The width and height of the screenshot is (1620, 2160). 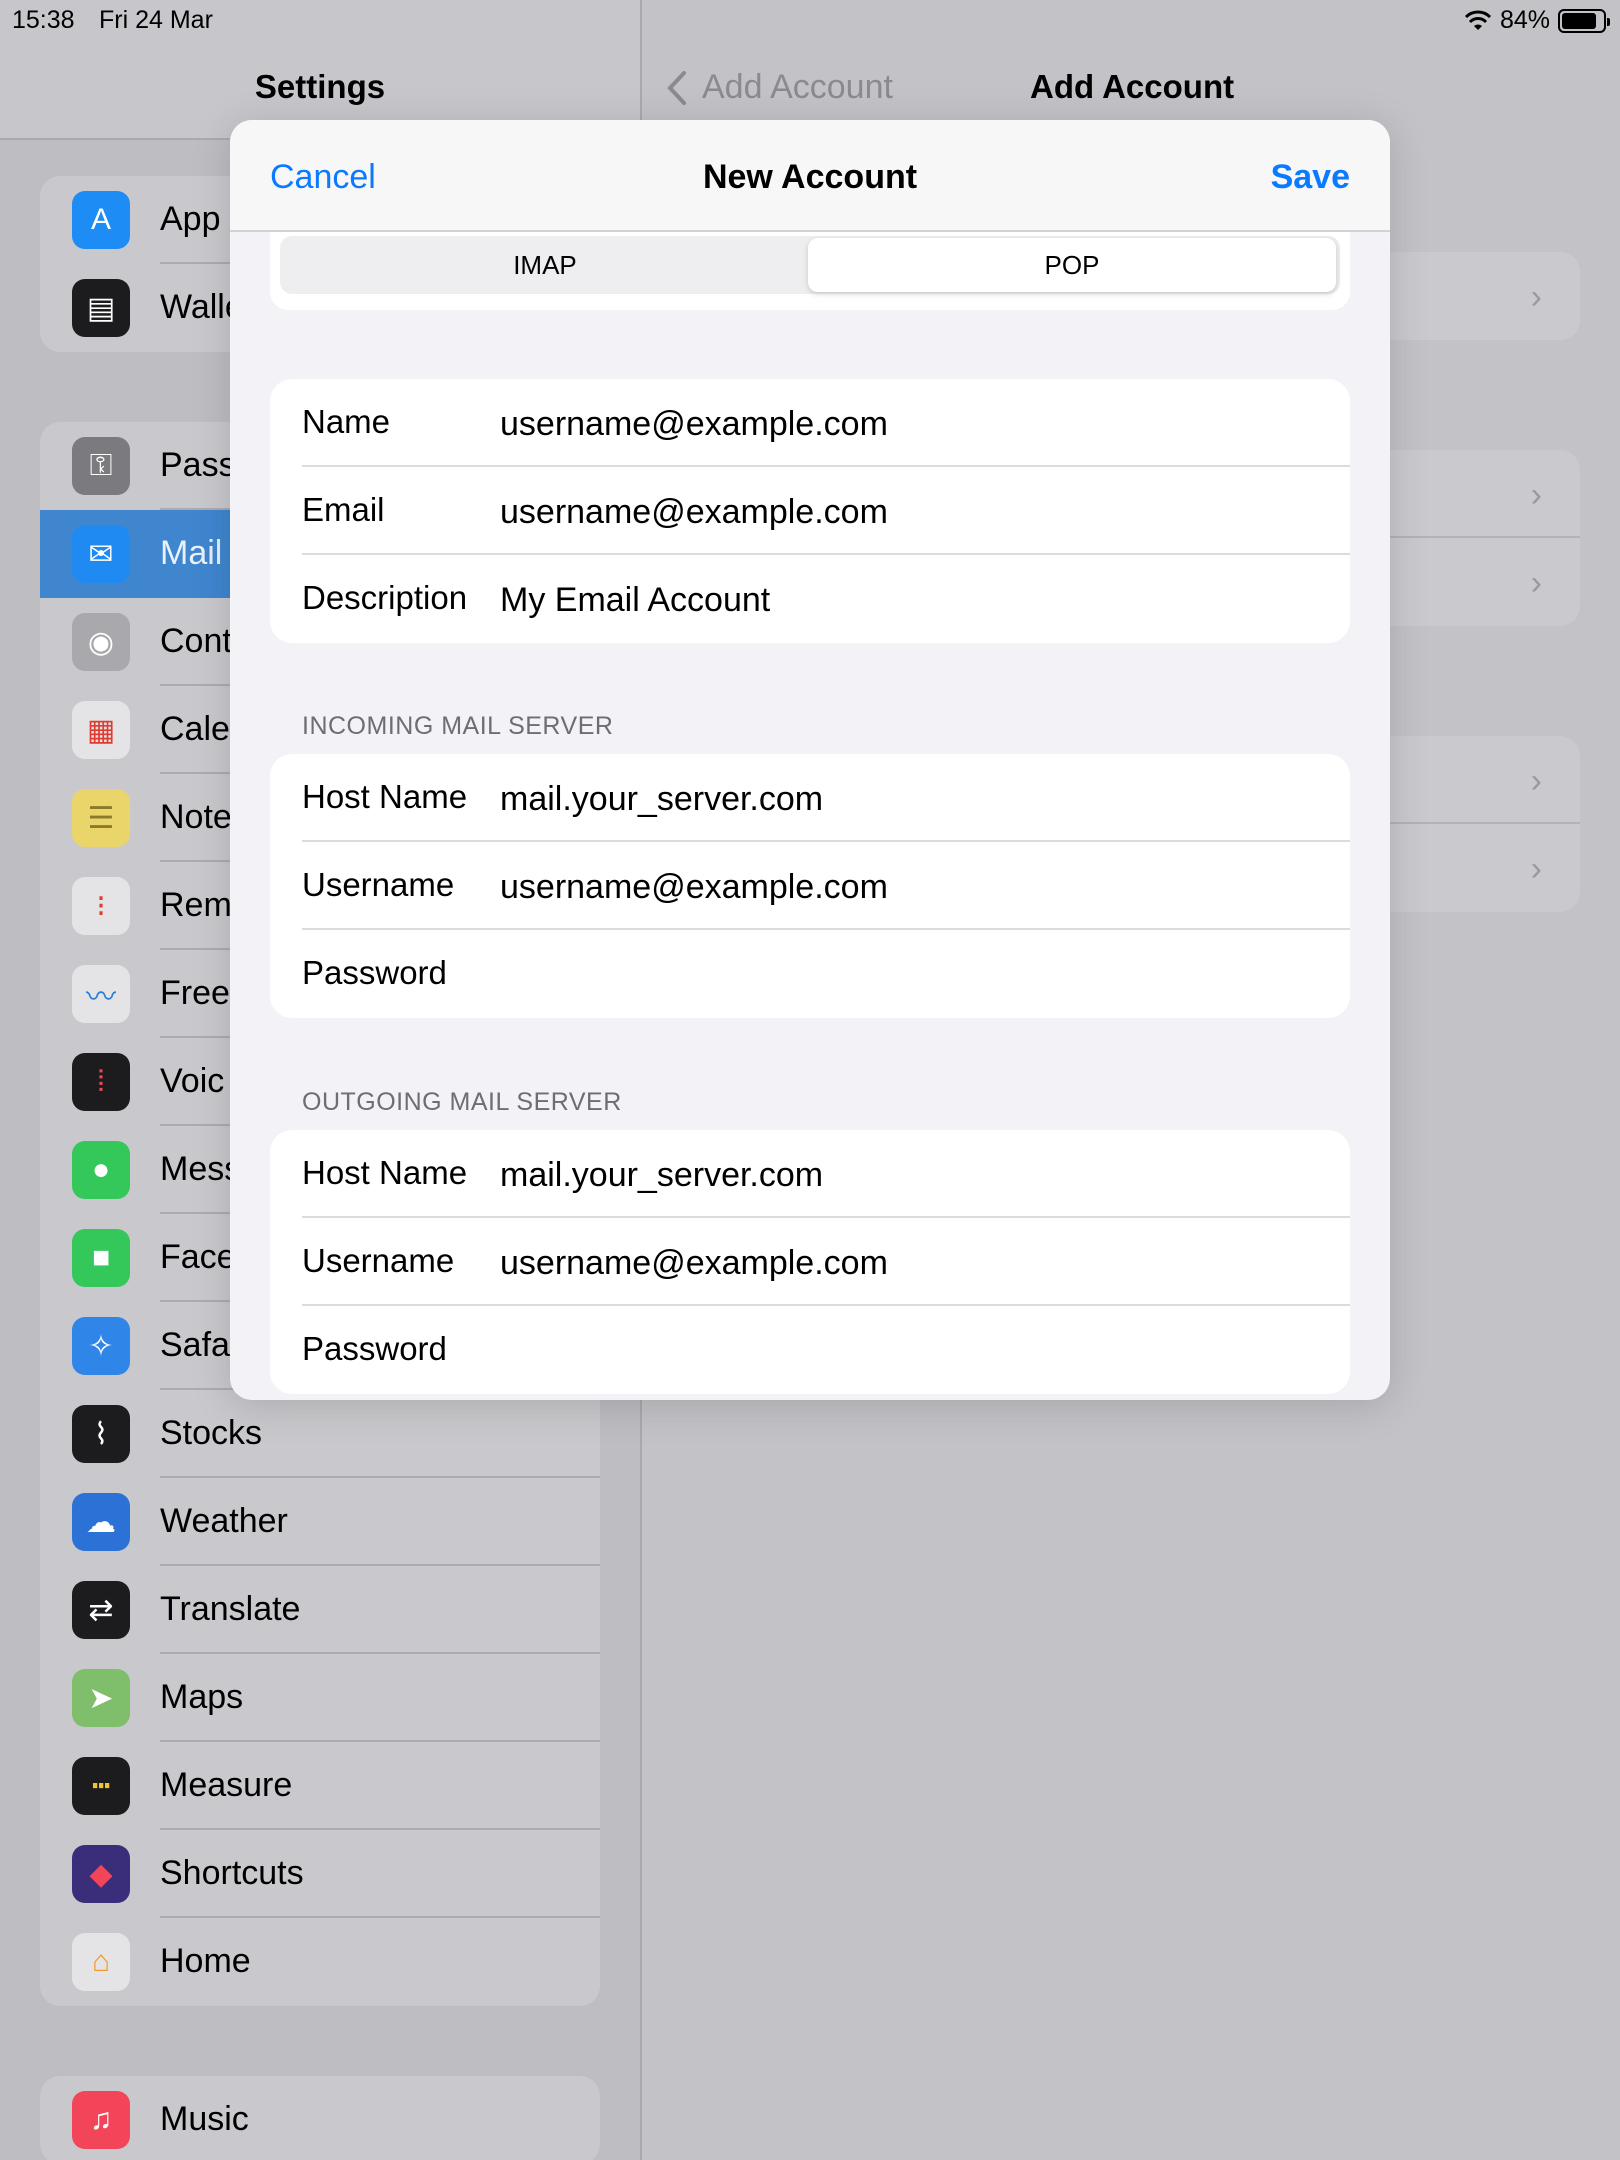 I want to click on field-row: Description My Email Account, so click(x=810, y=599).